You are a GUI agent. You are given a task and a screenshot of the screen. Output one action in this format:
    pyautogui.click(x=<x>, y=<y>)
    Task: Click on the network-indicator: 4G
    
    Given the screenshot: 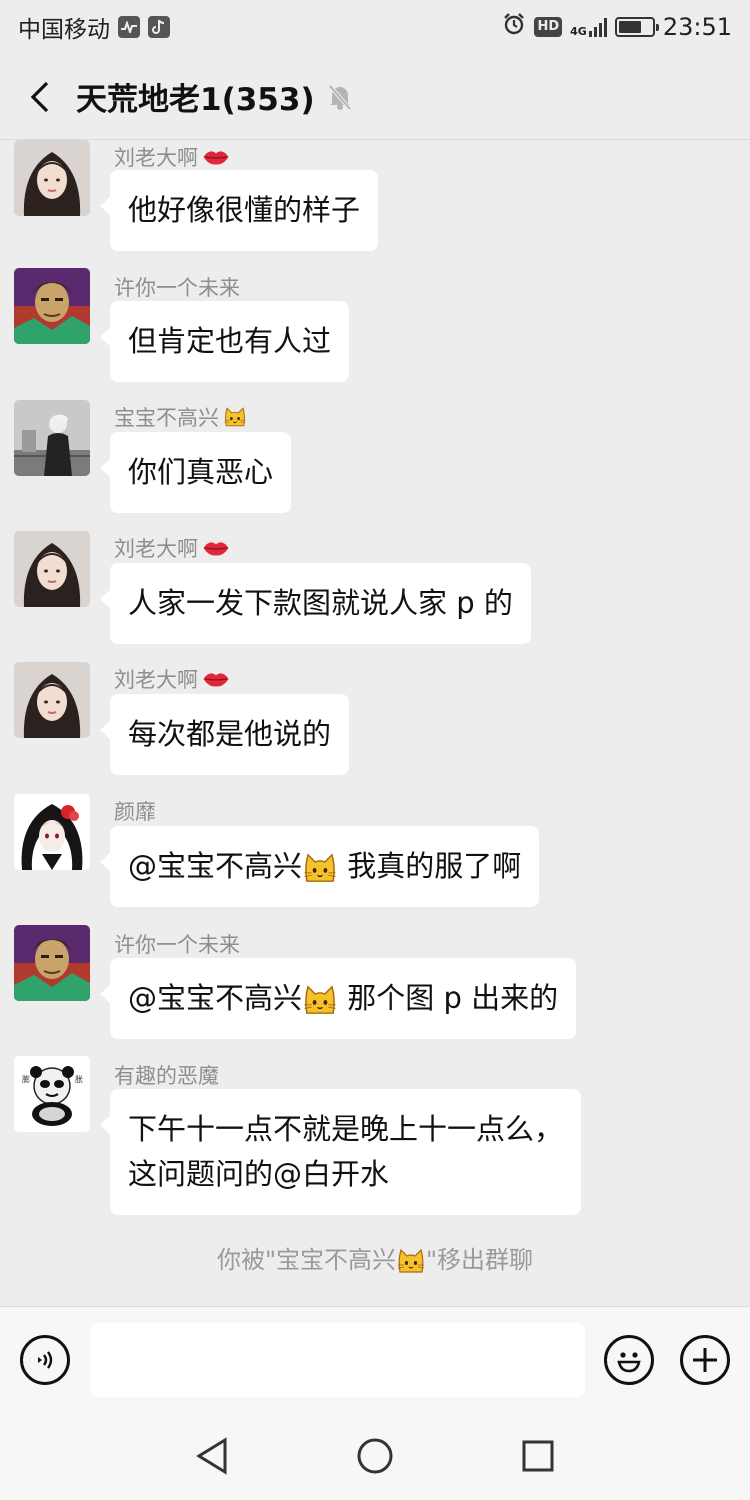 What is the action you would take?
    pyautogui.click(x=588, y=27)
    